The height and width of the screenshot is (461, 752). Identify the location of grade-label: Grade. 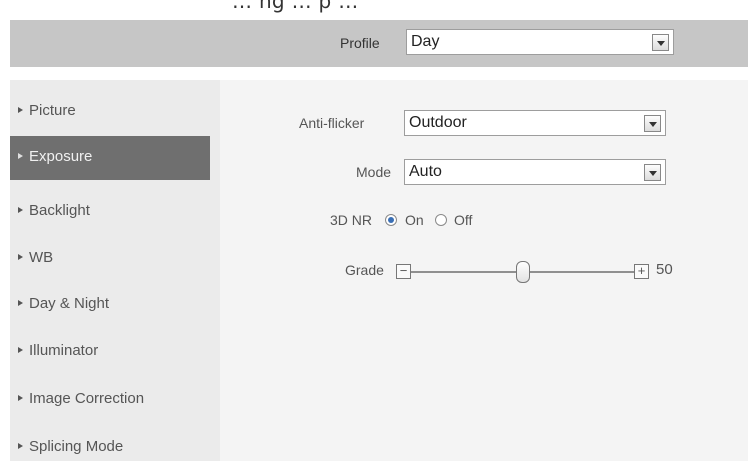
(364, 270).